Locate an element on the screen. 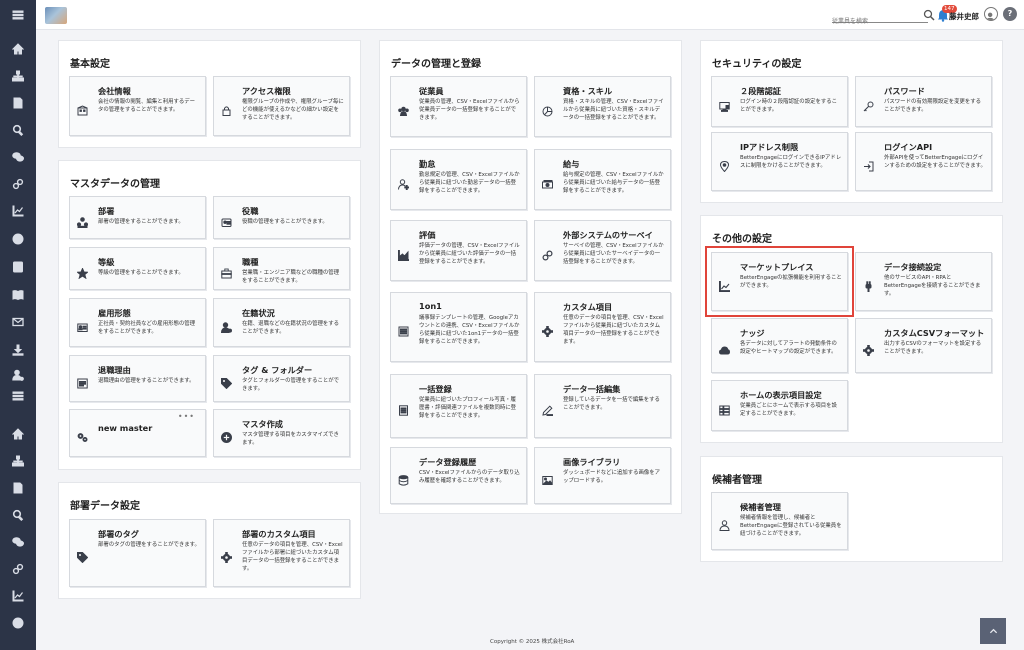 The height and width of the screenshot is (650, 1024). employee-search is located at coordinates (880, 18).